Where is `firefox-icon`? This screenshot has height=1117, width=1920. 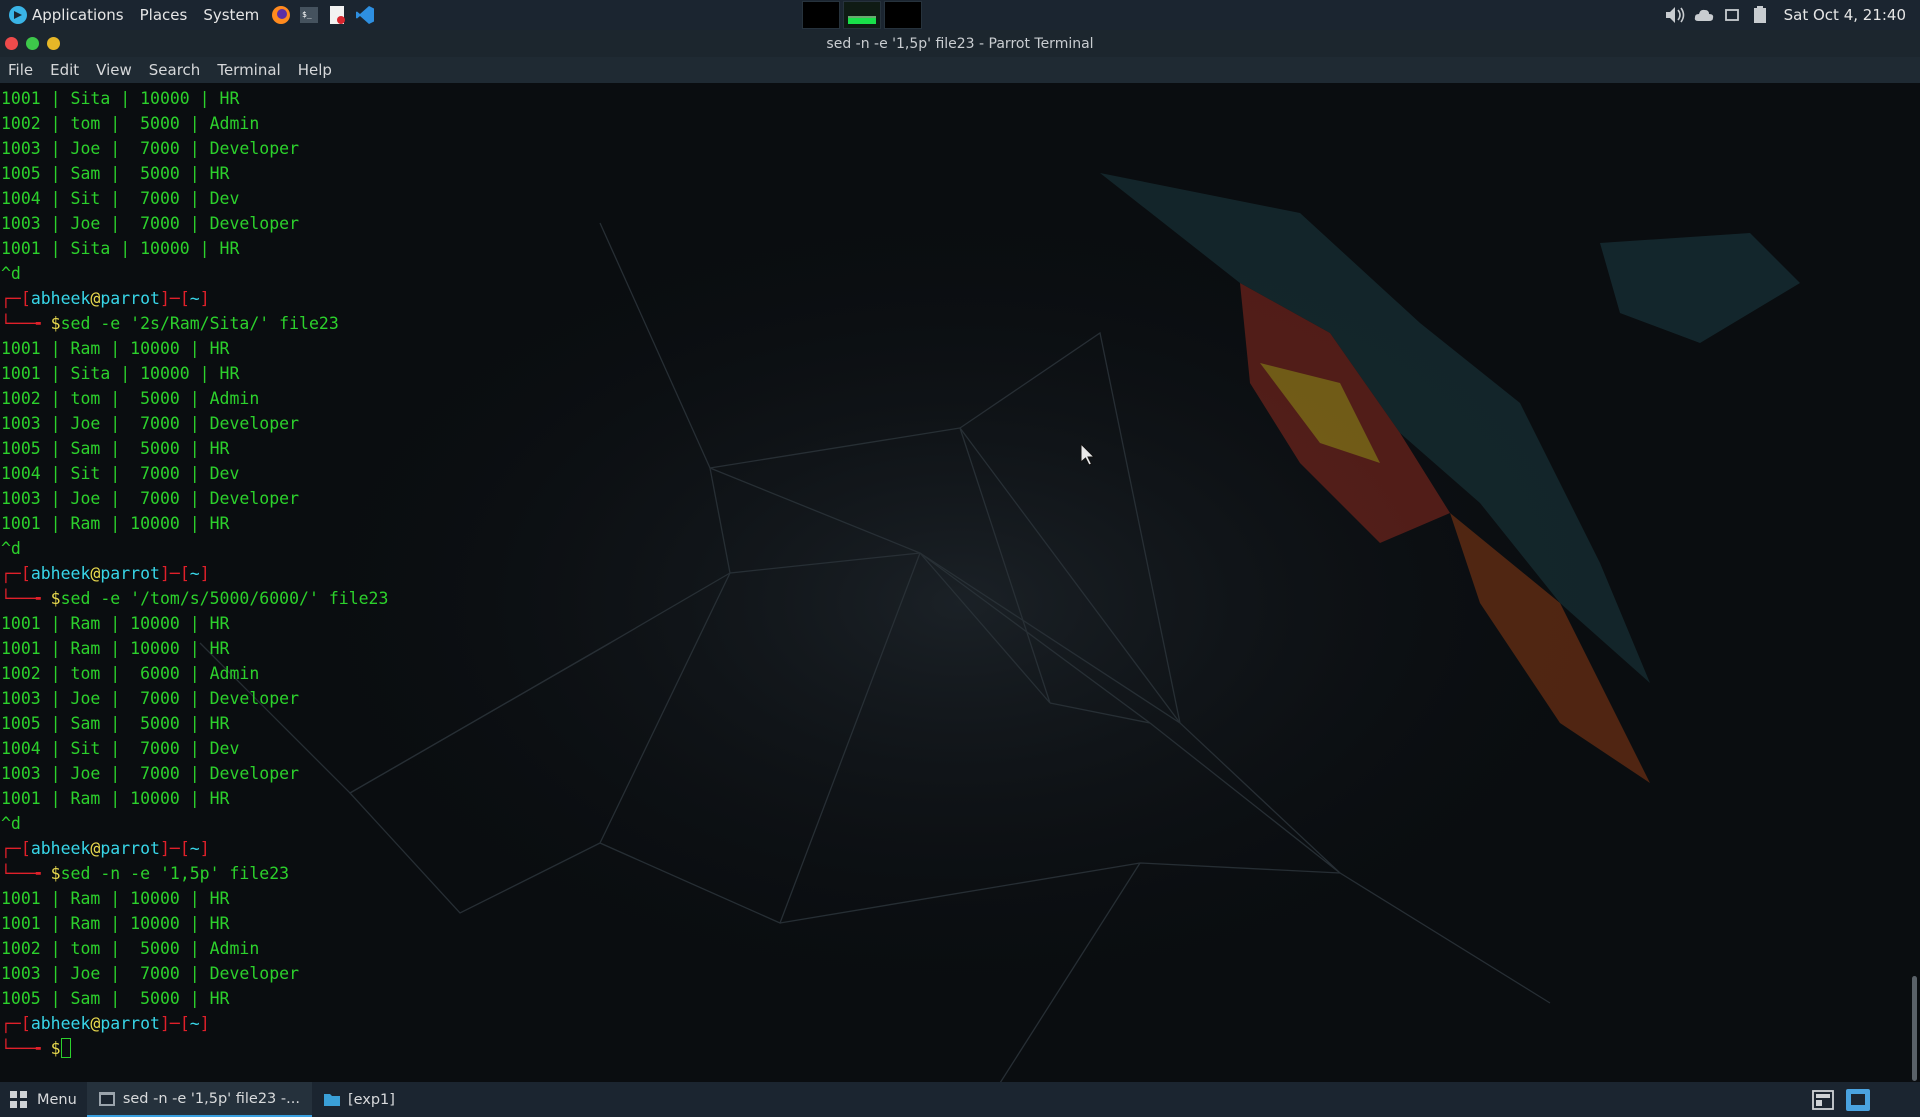 firefox-icon is located at coordinates (281, 15).